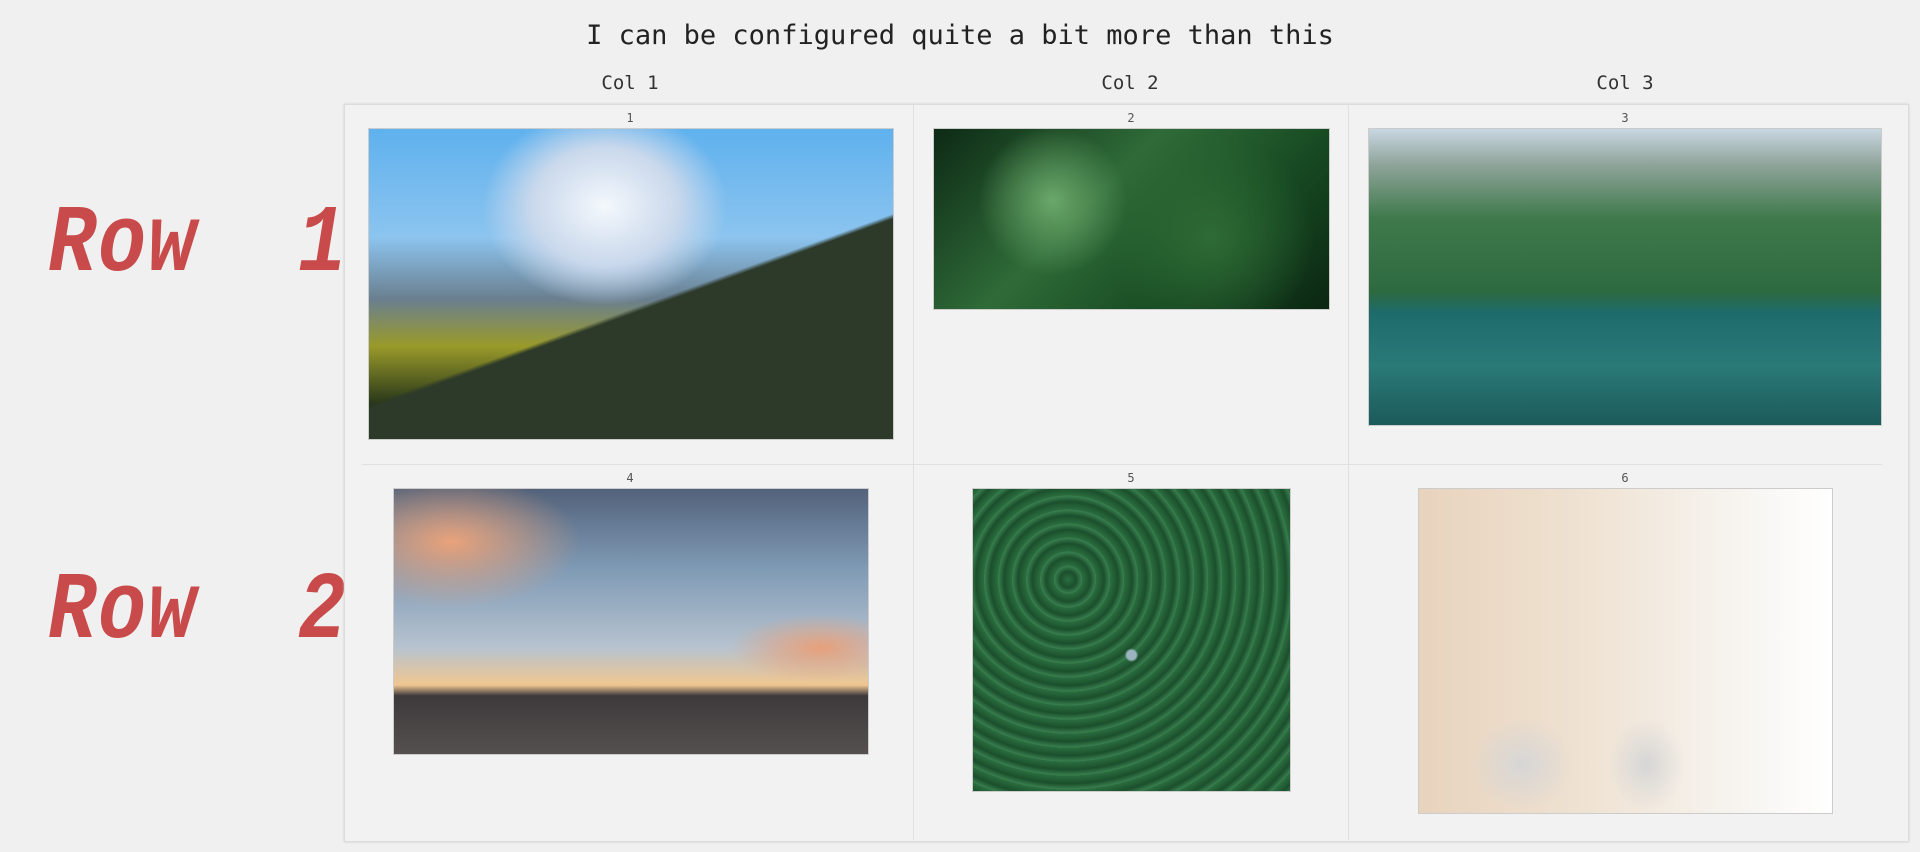 The image size is (1920, 852). What do you see at coordinates (1625, 651) in the screenshot?
I see `office-interior-image` at bounding box center [1625, 651].